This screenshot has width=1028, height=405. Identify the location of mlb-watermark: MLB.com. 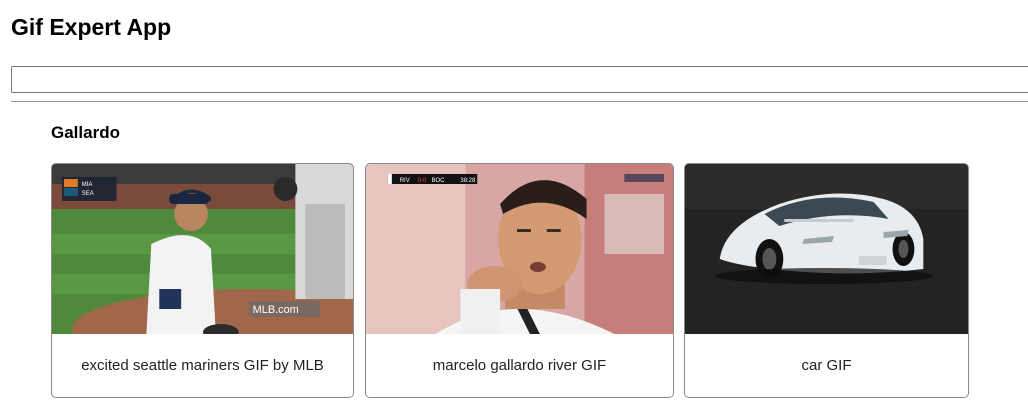
(276, 310).